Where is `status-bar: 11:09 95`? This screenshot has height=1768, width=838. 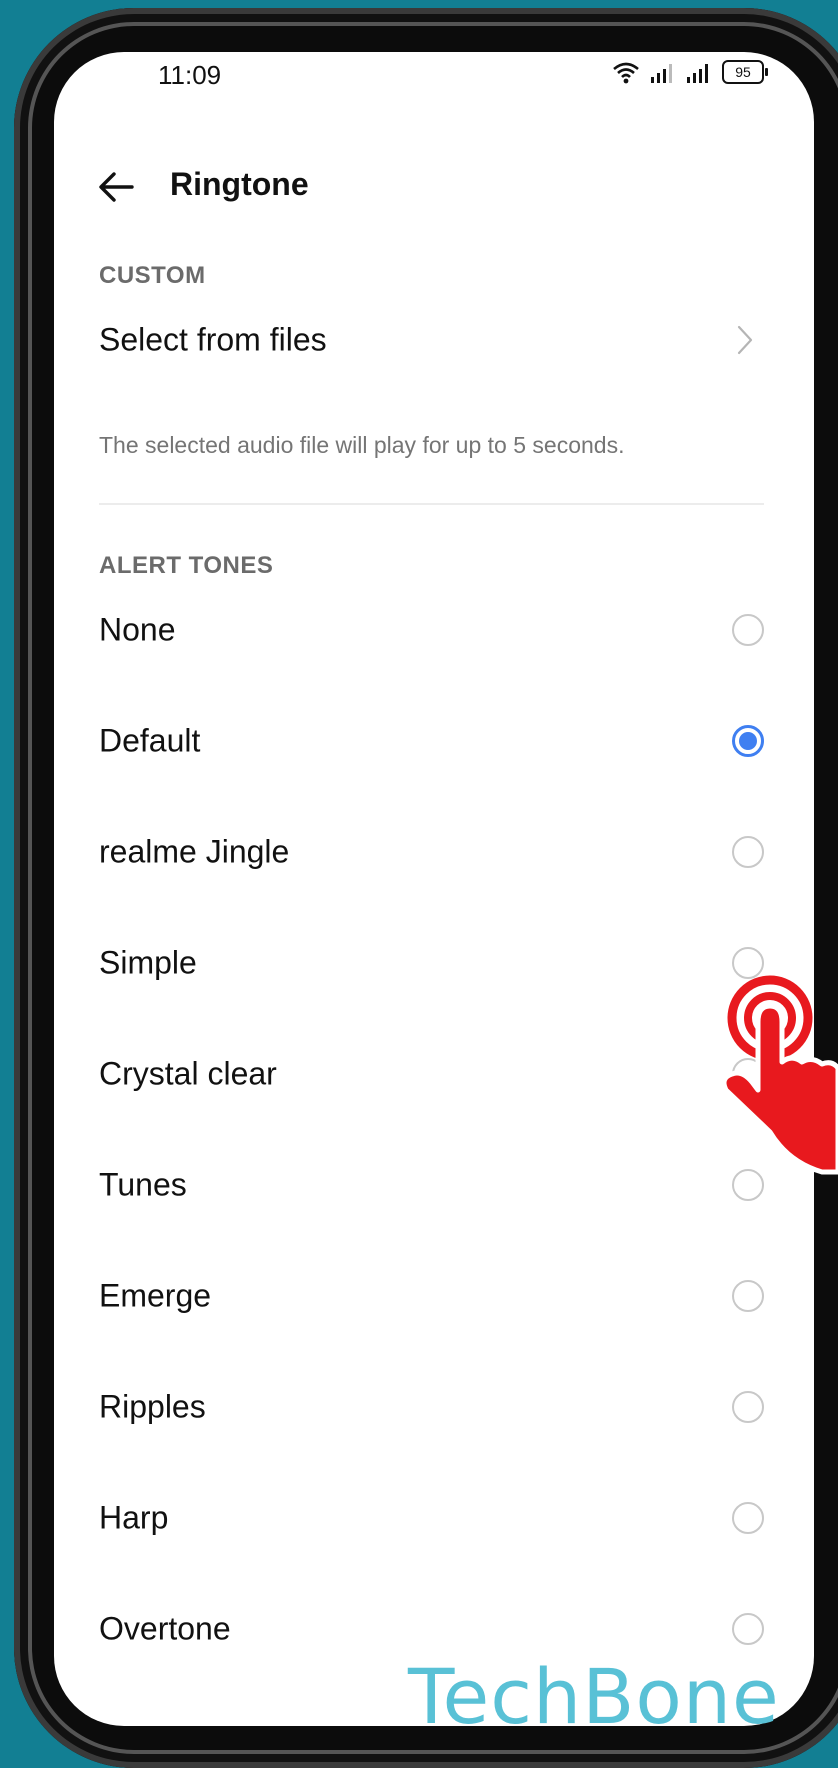
status-bar: 11:09 95 is located at coordinates (434, 82).